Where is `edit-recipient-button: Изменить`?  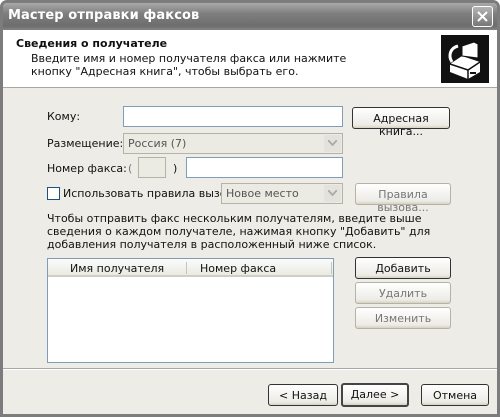 edit-recipient-button: Изменить is located at coordinates (403, 318).